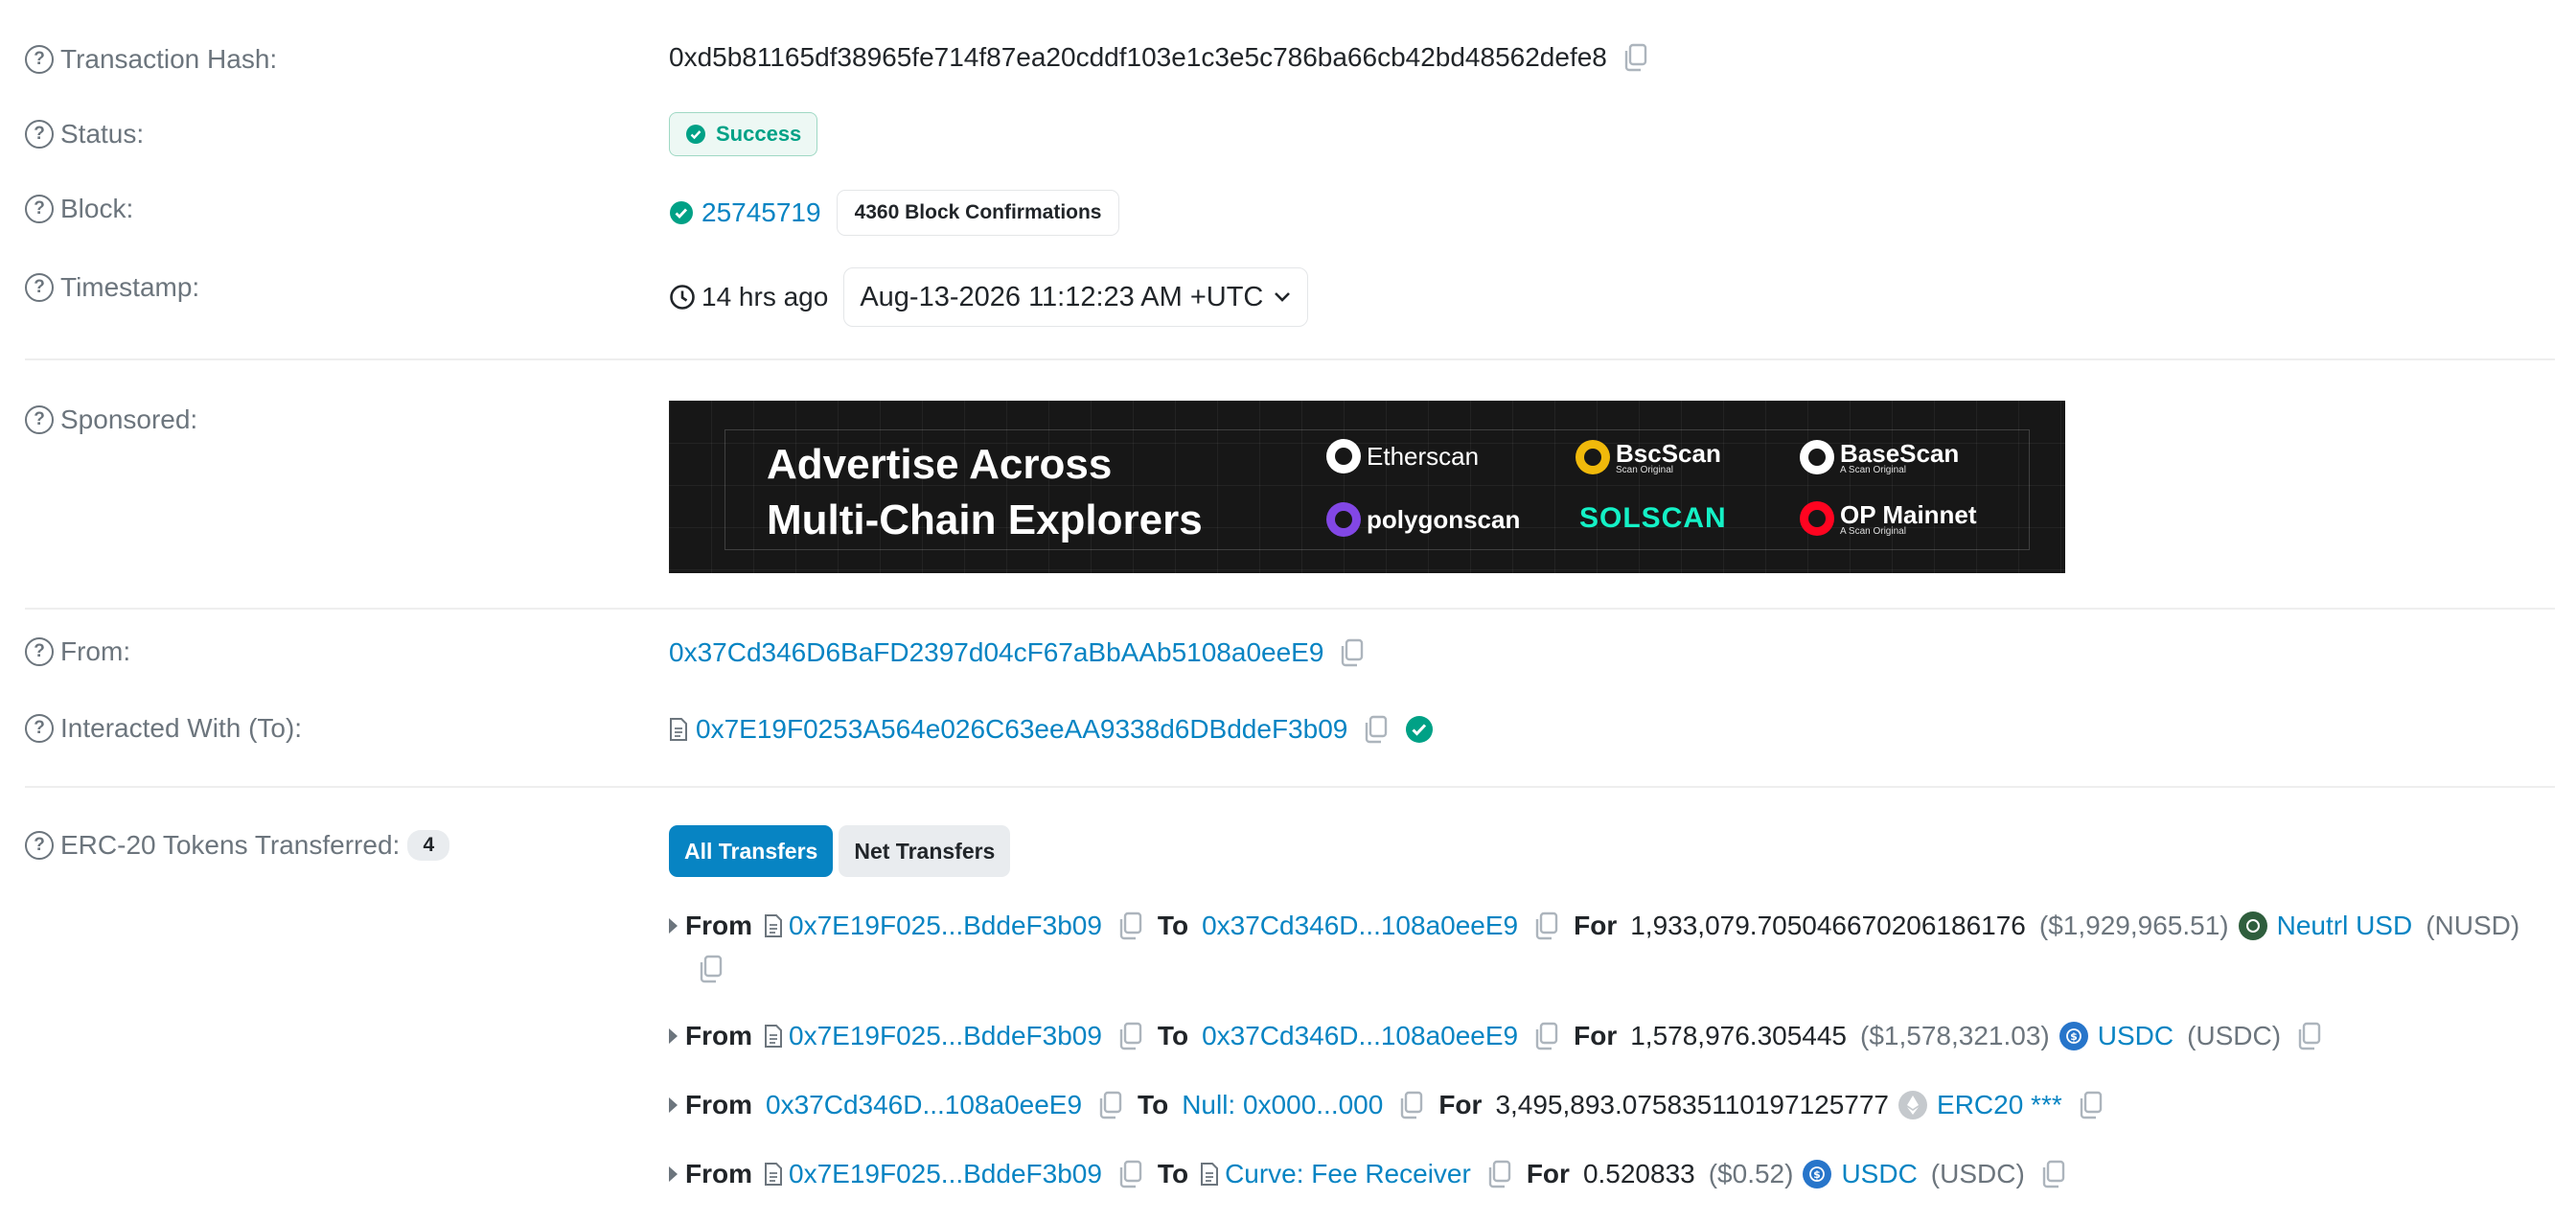 This screenshot has width=2576, height=1223. I want to click on sponsored-label-text: Sponsored:, so click(129, 419).